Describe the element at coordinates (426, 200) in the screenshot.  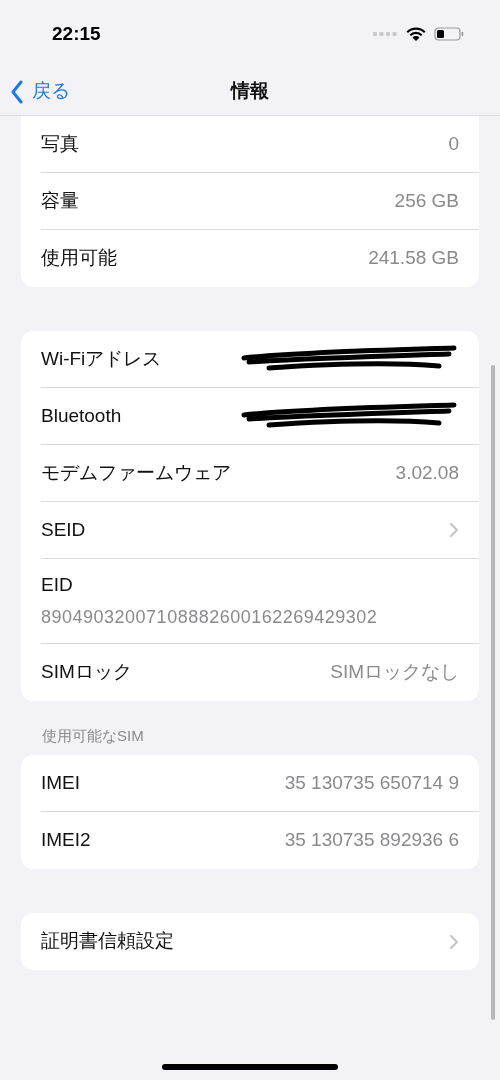
I see `row-value: 256 GB` at that location.